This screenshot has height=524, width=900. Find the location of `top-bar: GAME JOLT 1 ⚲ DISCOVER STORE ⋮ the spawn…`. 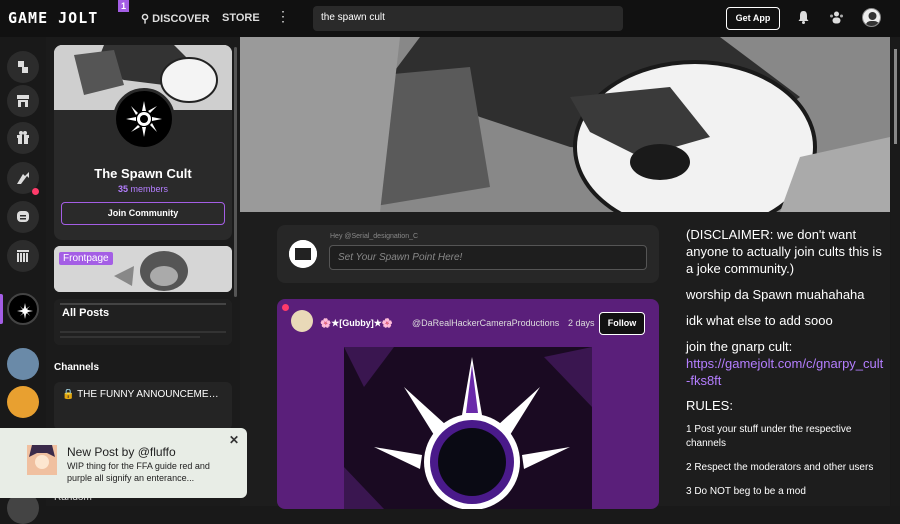

top-bar: GAME JOLT 1 ⚲ DISCOVER STORE ⋮ the spawn… is located at coordinates (450, 18).